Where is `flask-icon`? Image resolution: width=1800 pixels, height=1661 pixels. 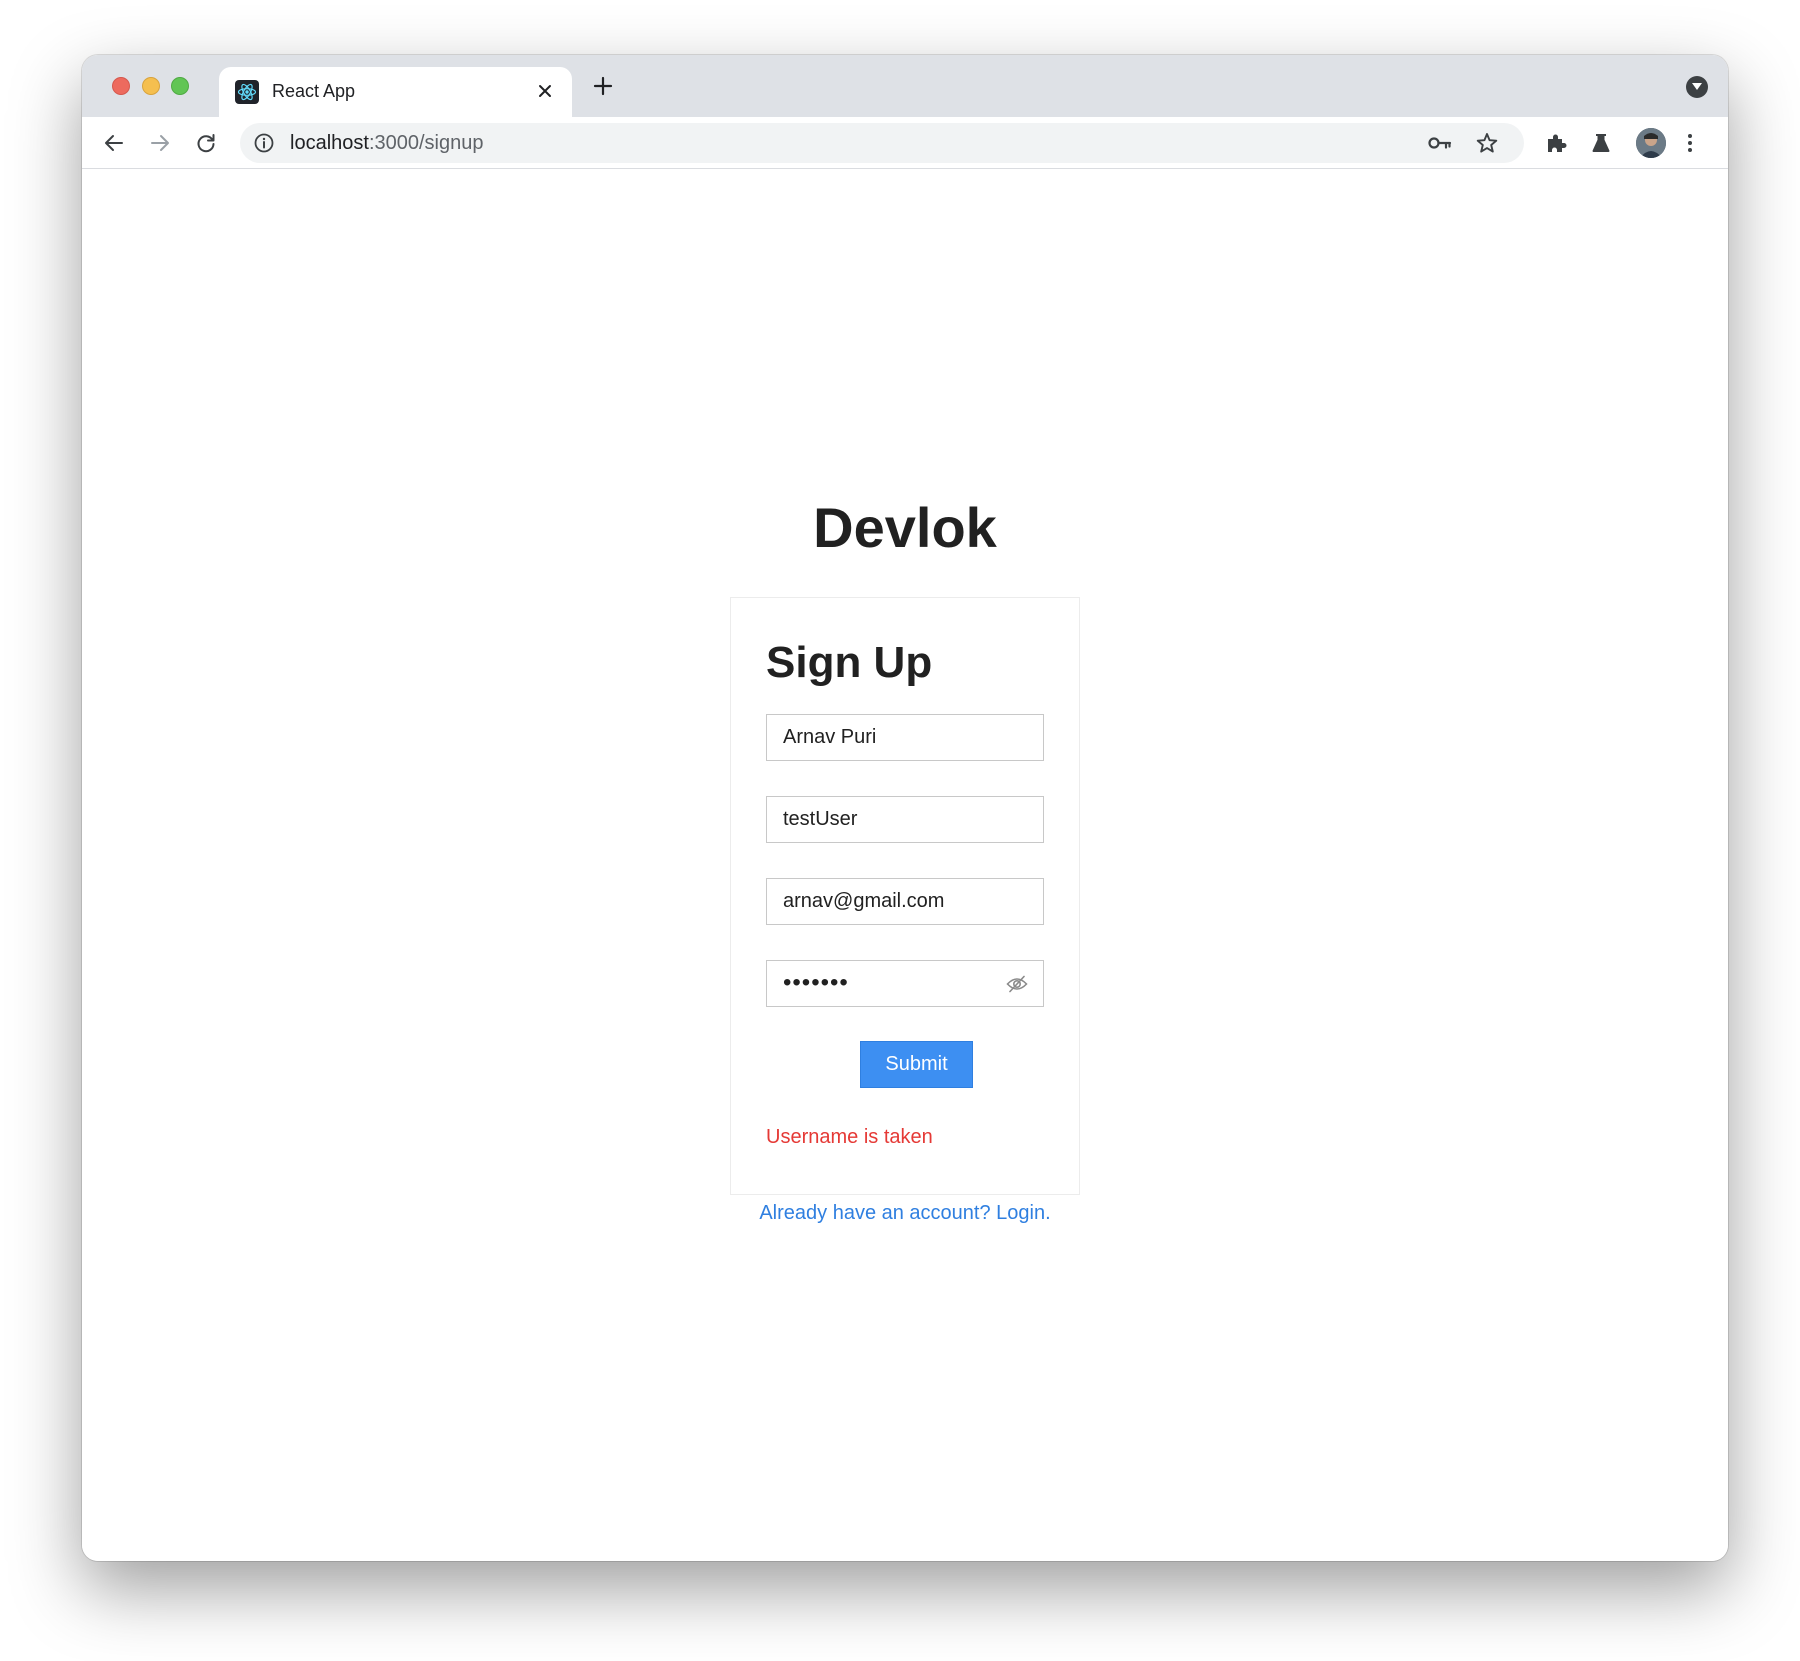 flask-icon is located at coordinates (1601, 143).